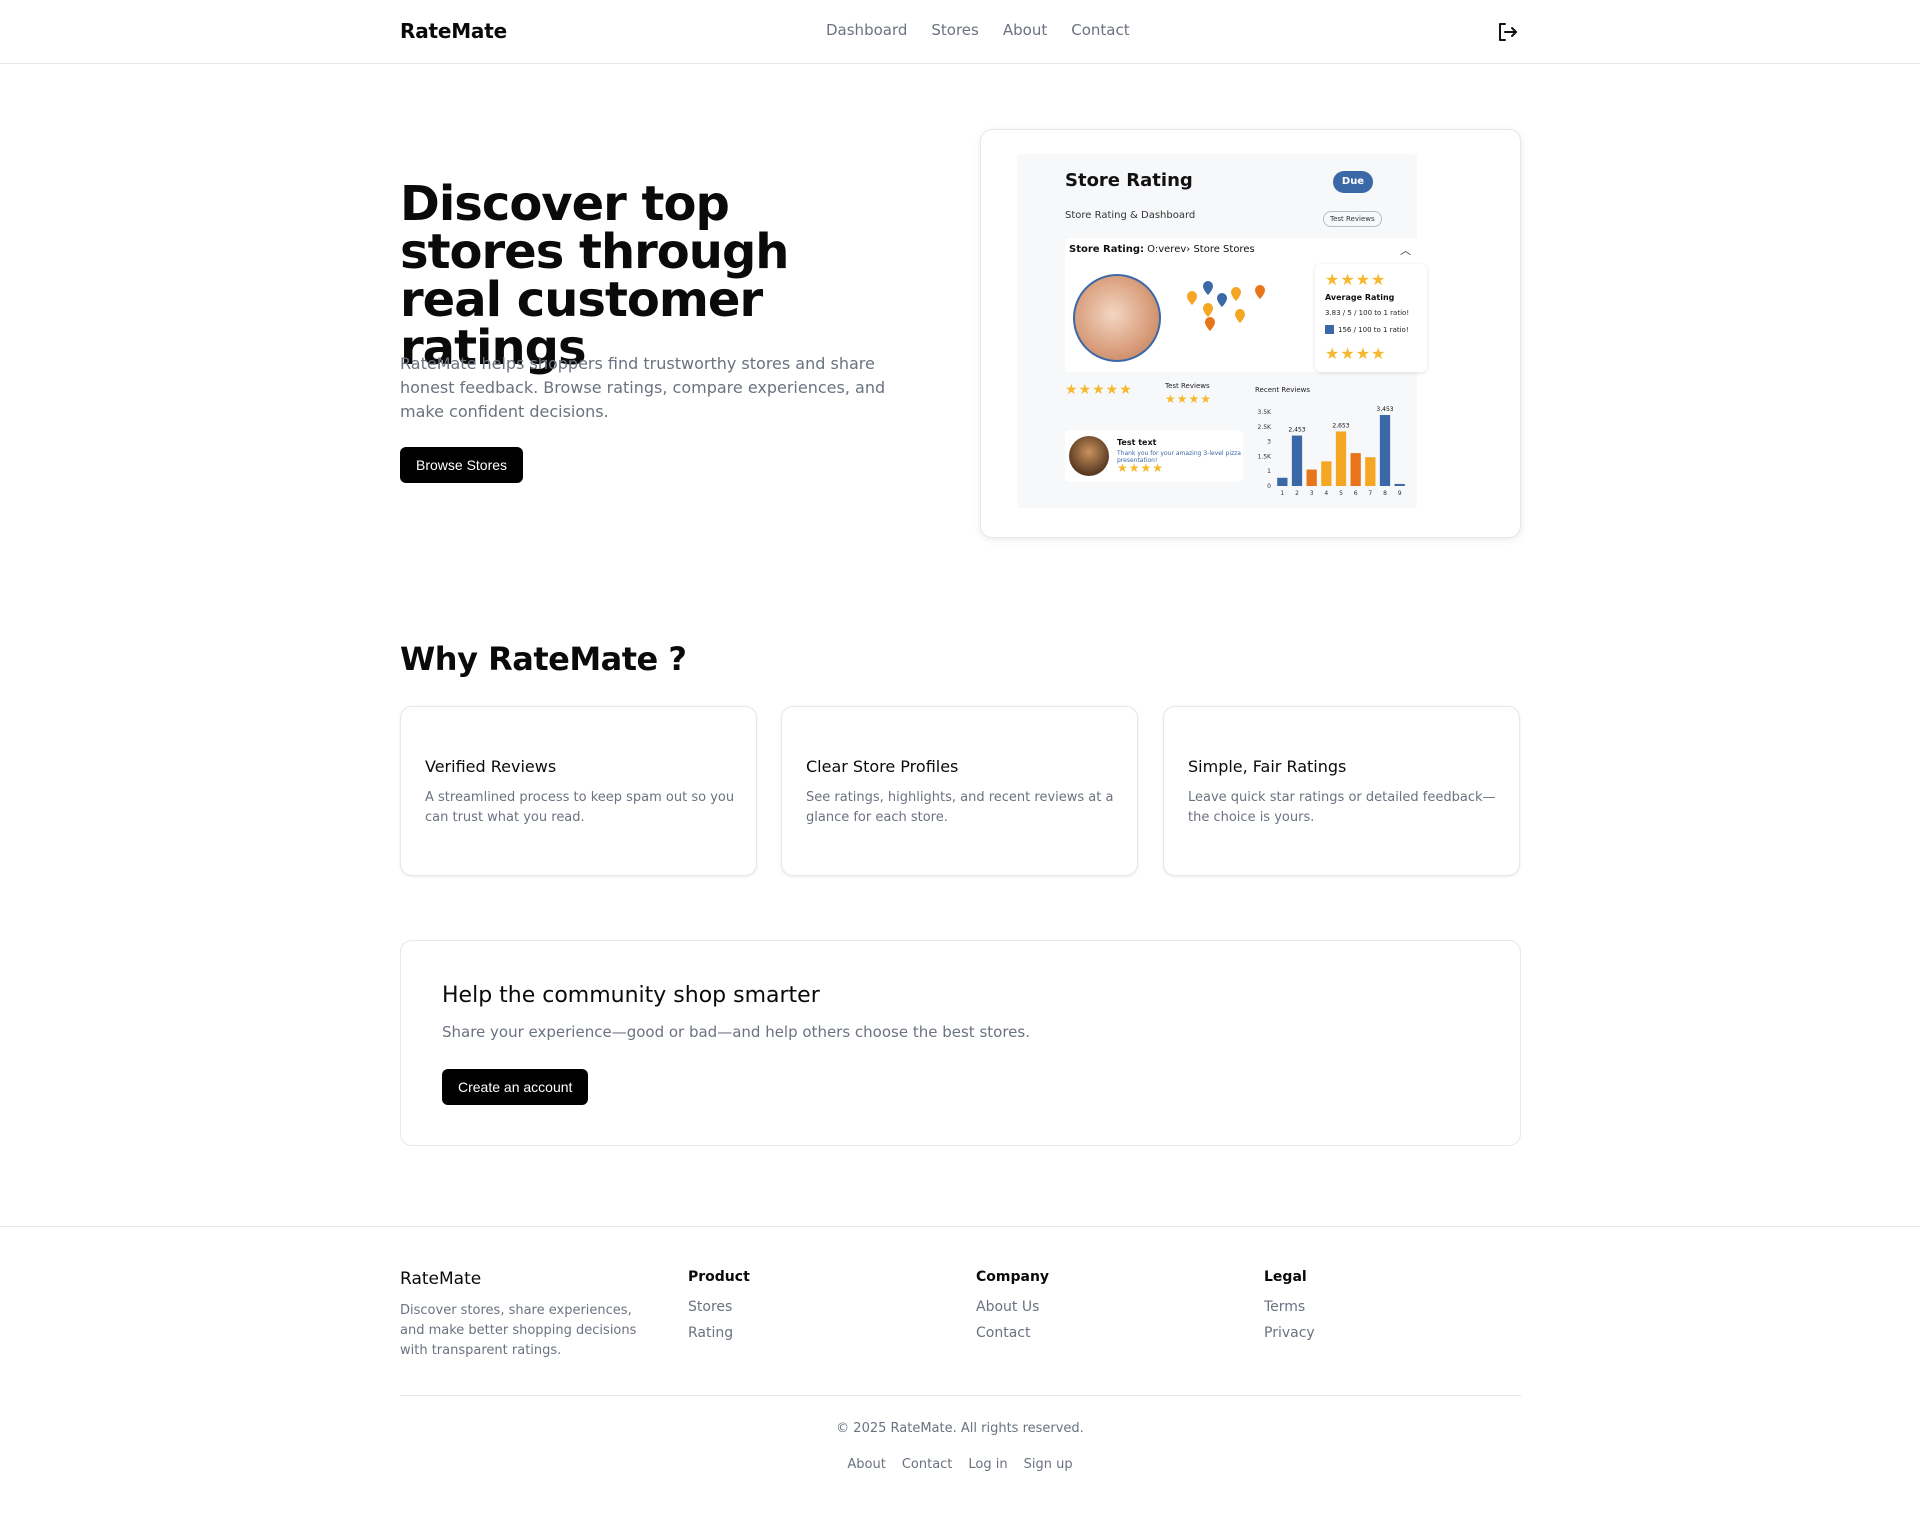 The height and width of the screenshot is (1516, 1920). What do you see at coordinates (1285, 1277) in the screenshot?
I see `footer-column-title: Legal` at bounding box center [1285, 1277].